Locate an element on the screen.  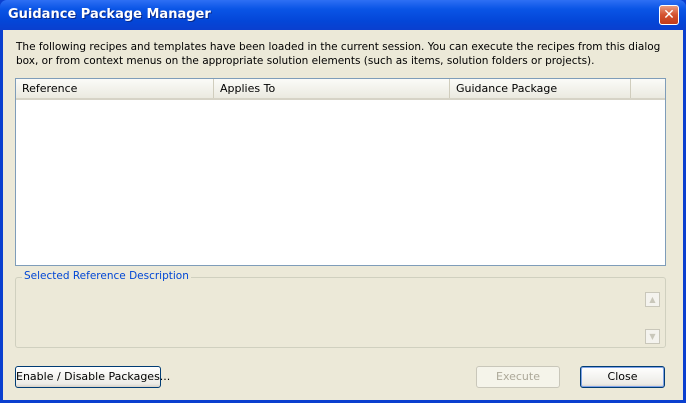
column-header-applies-to: Applies To is located at coordinates (332, 88).